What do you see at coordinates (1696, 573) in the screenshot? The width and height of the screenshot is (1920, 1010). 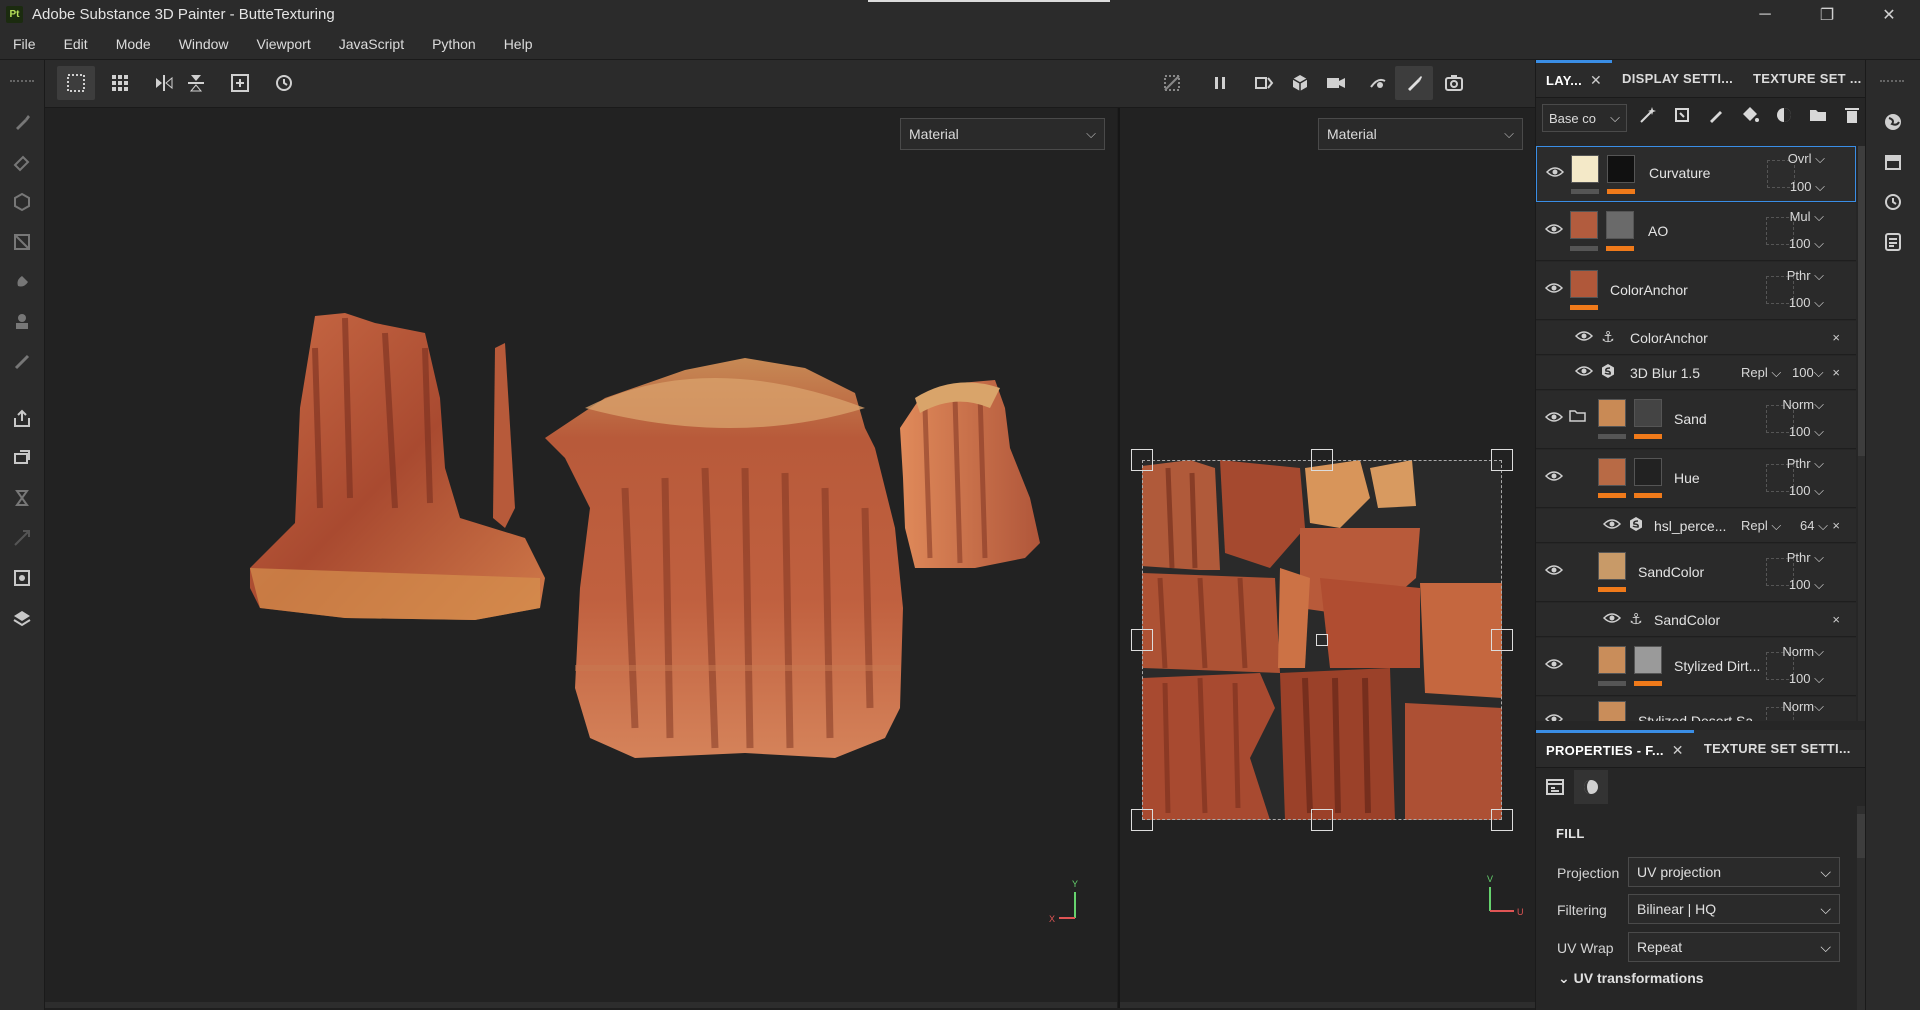 I see `layer-row-sandcolor: SandColor Pthr ⌵ 100 ⌵` at bounding box center [1696, 573].